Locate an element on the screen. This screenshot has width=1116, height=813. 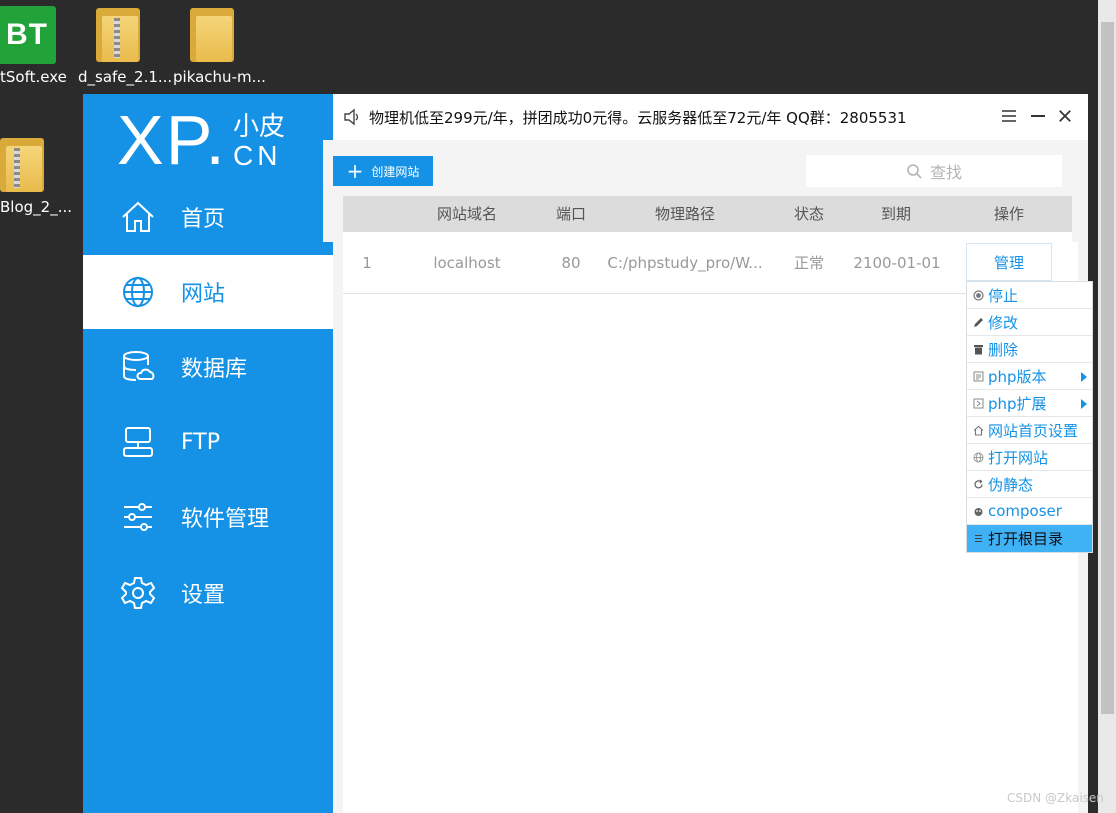
trash-icon is located at coordinates (978, 349).